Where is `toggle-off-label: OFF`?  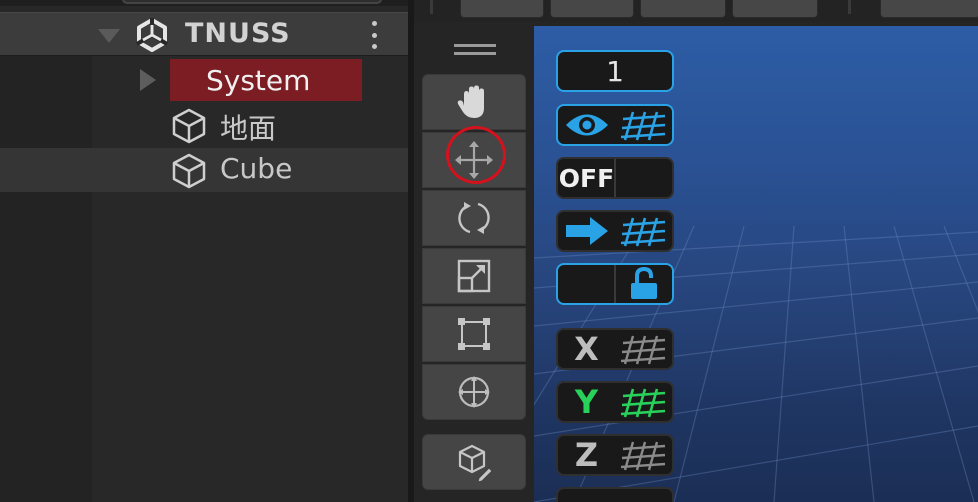
toggle-off-label: OFF is located at coordinates (586, 178).